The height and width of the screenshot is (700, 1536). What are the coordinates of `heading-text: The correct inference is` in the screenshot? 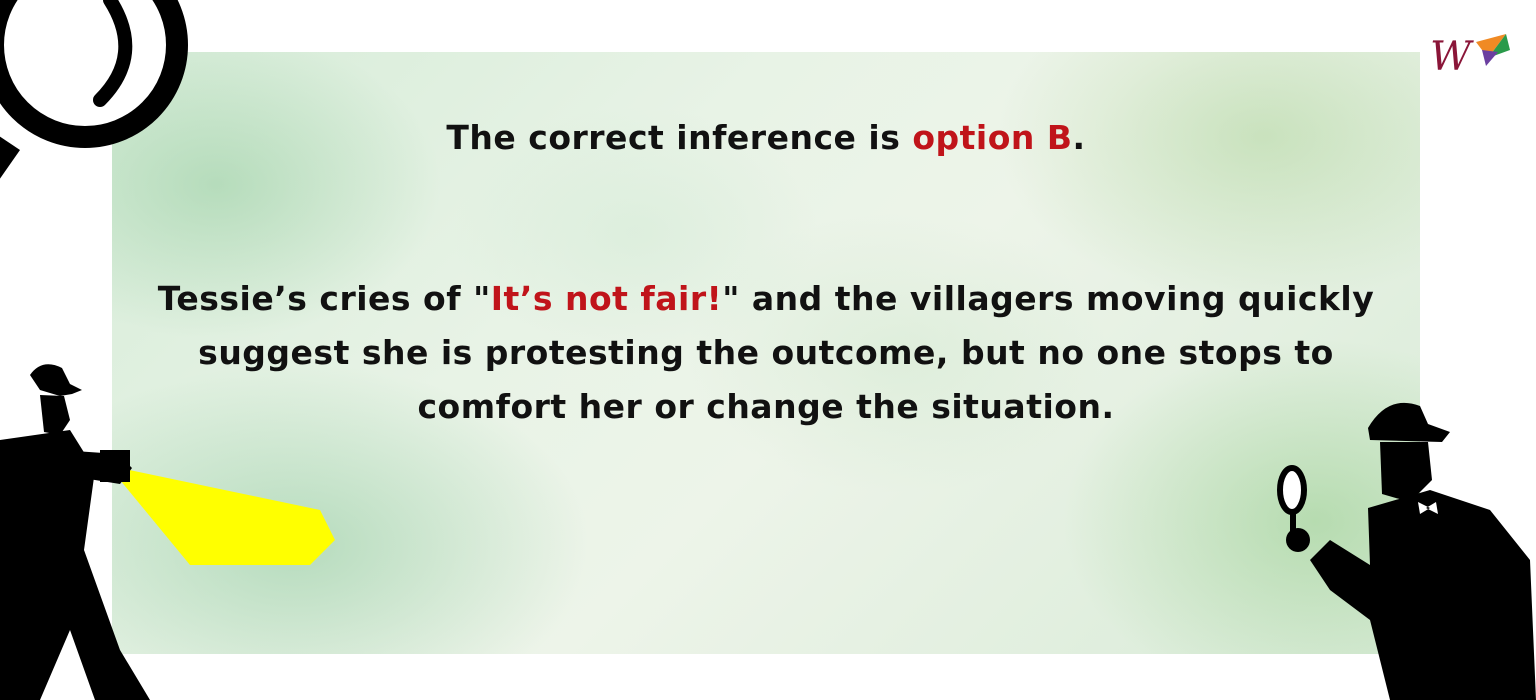 It's located at (679, 137).